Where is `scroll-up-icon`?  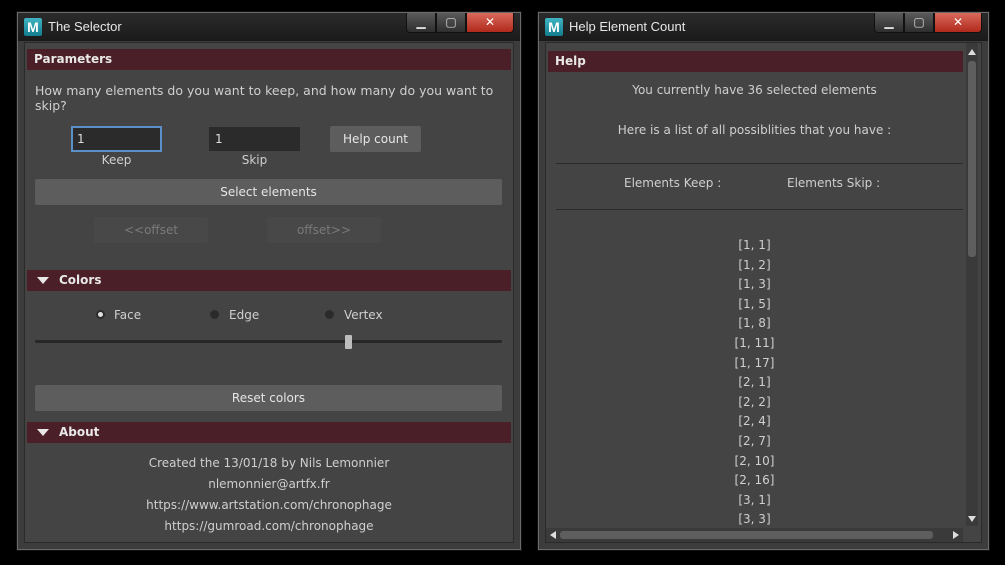
scroll-up-icon is located at coordinates (972, 52).